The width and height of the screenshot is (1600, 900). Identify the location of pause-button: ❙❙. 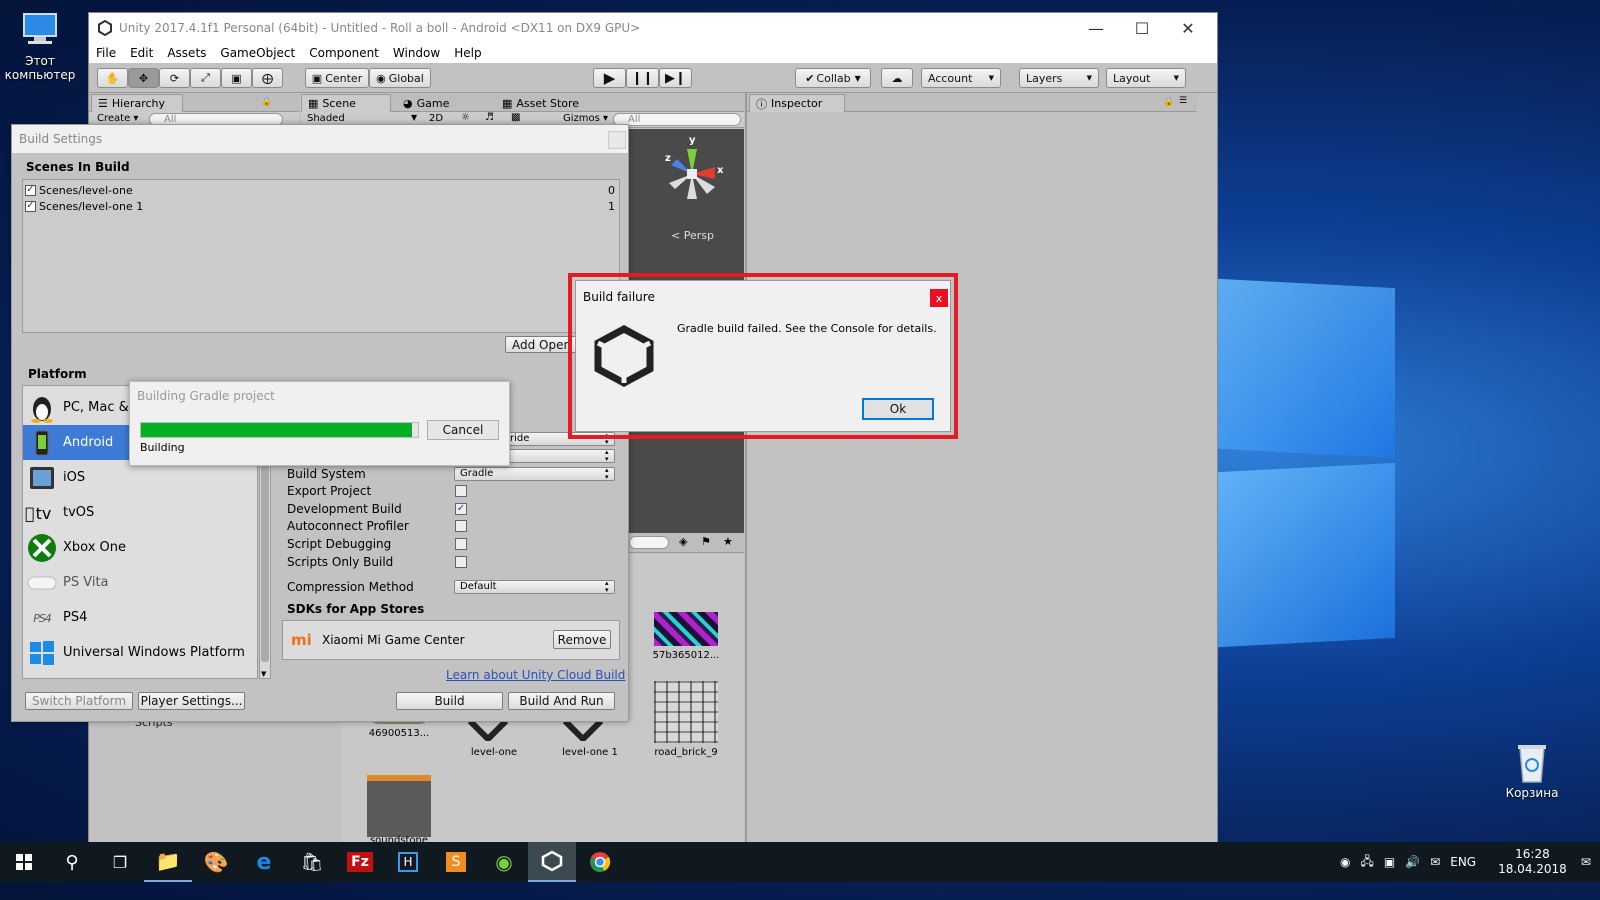
(642, 78).